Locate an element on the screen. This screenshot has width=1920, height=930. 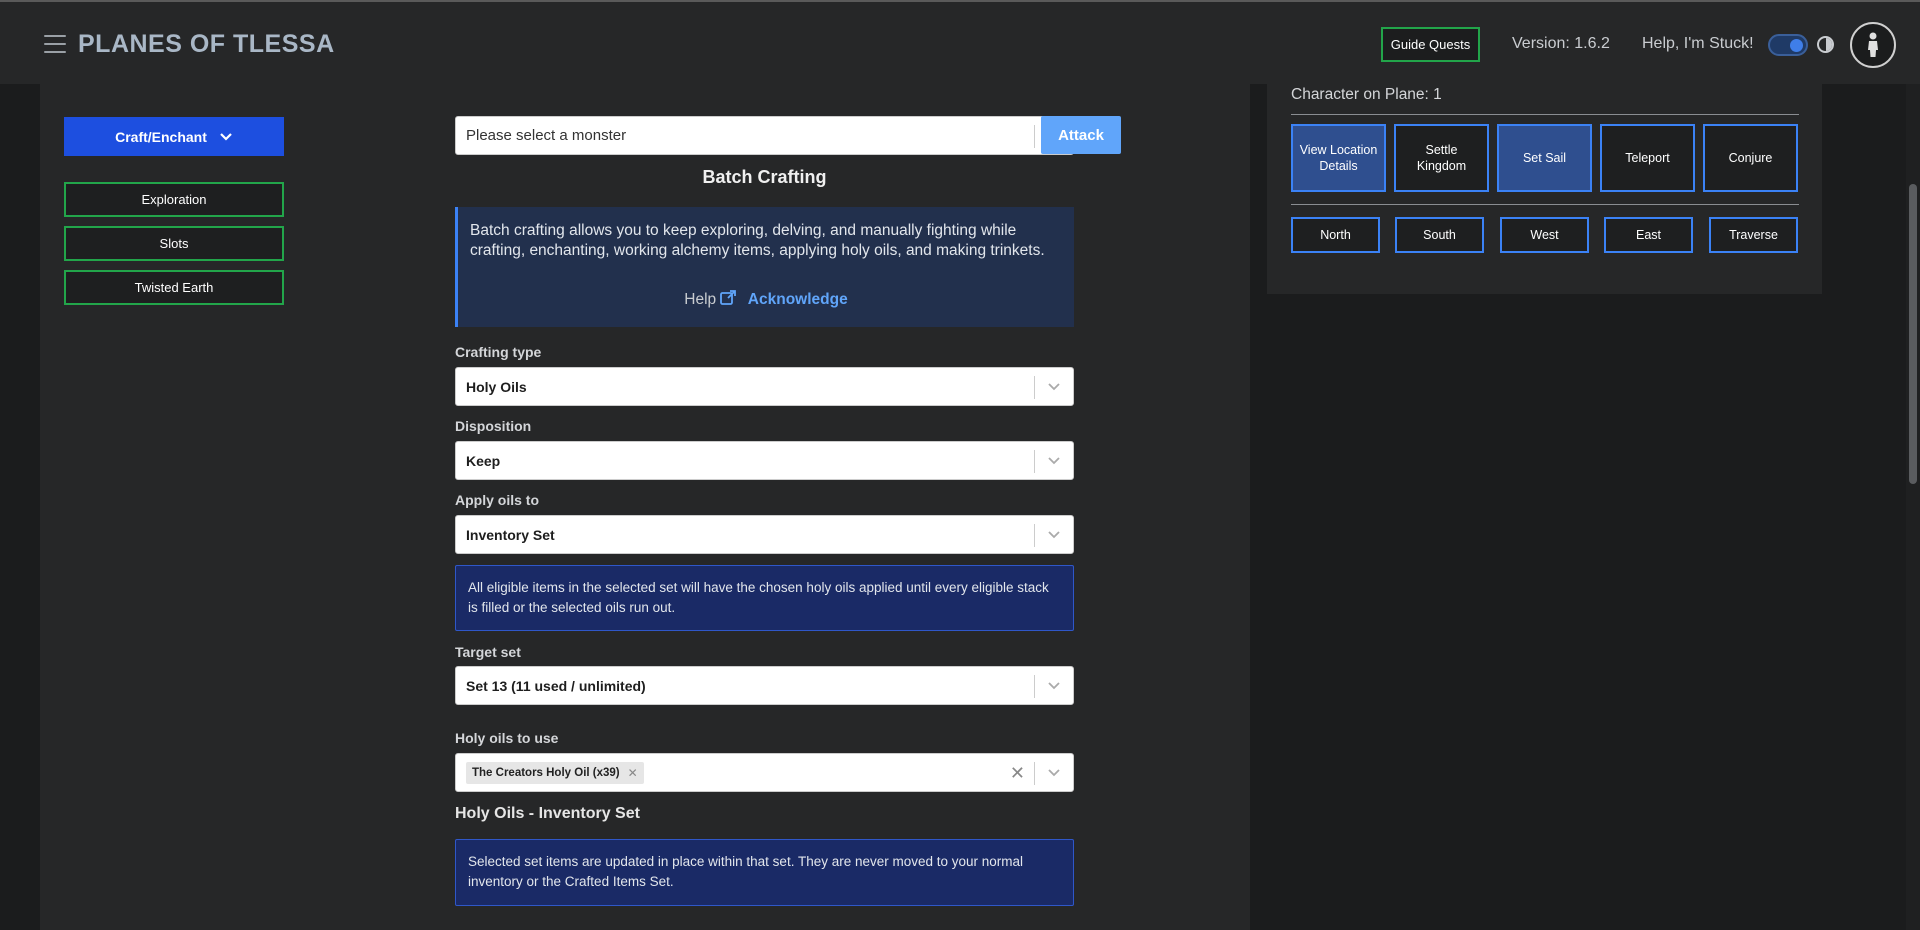
view-location-details-button: View Location Details is located at coordinates (1338, 158).